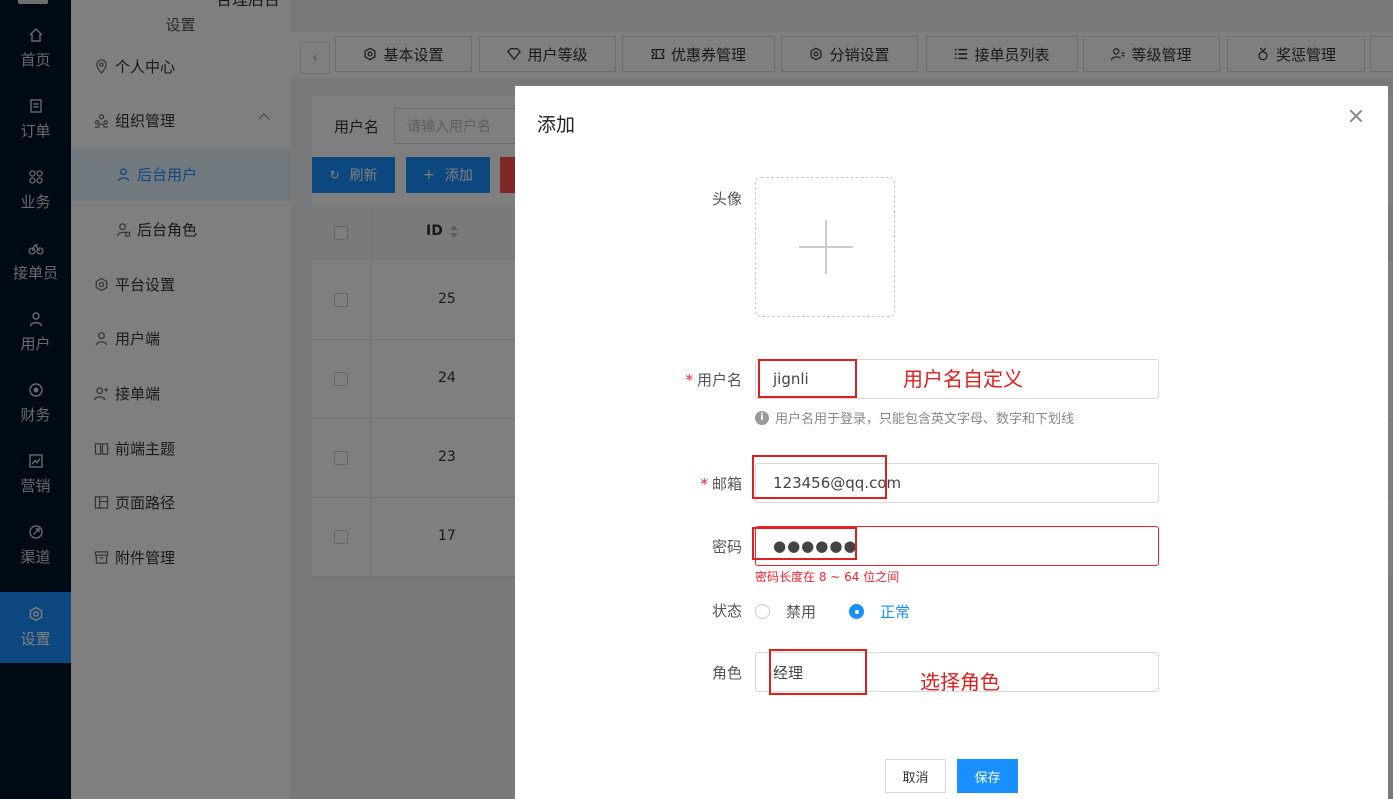 The image size is (1393, 799). What do you see at coordinates (1356, 116) in the screenshot?
I see `close-icon` at bounding box center [1356, 116].